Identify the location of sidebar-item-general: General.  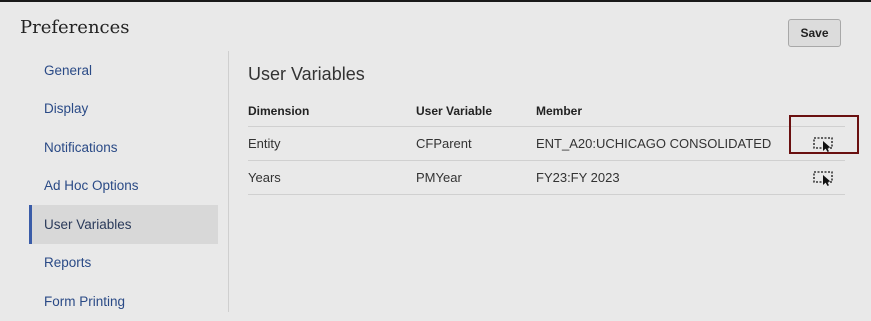
(123, 70).